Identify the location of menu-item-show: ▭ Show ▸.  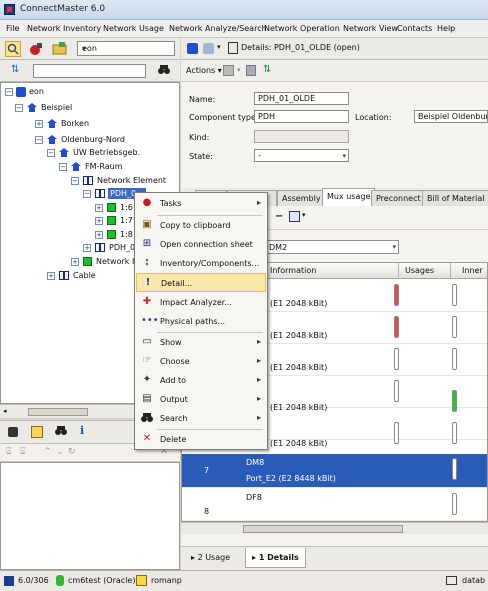
(201, 342).